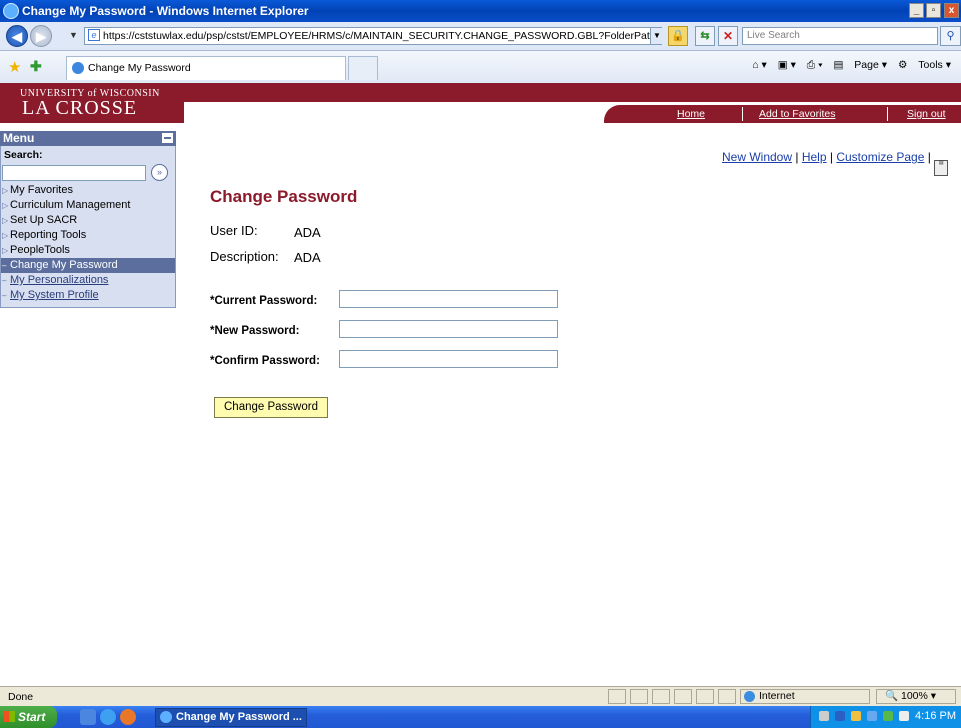  I want to click on lock-icon: 🔒, so click(678, 36).